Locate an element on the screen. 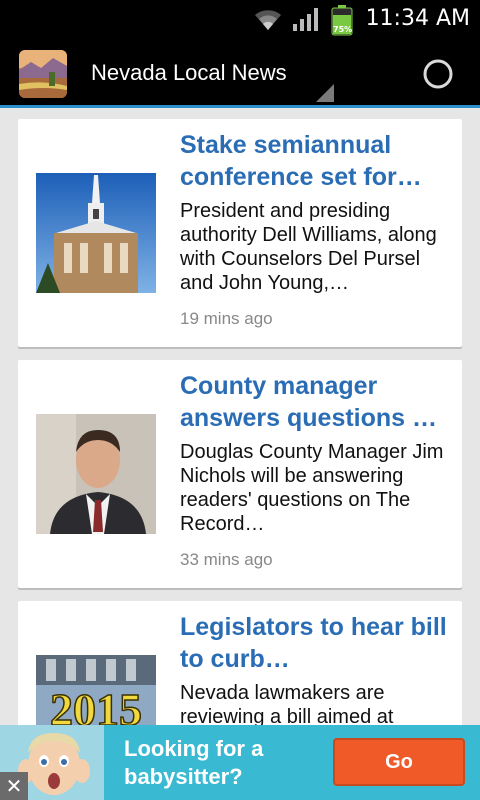 This screenshot has width=480, height=800. dropdown-indicator-icon is located at coordinates (325, 93).